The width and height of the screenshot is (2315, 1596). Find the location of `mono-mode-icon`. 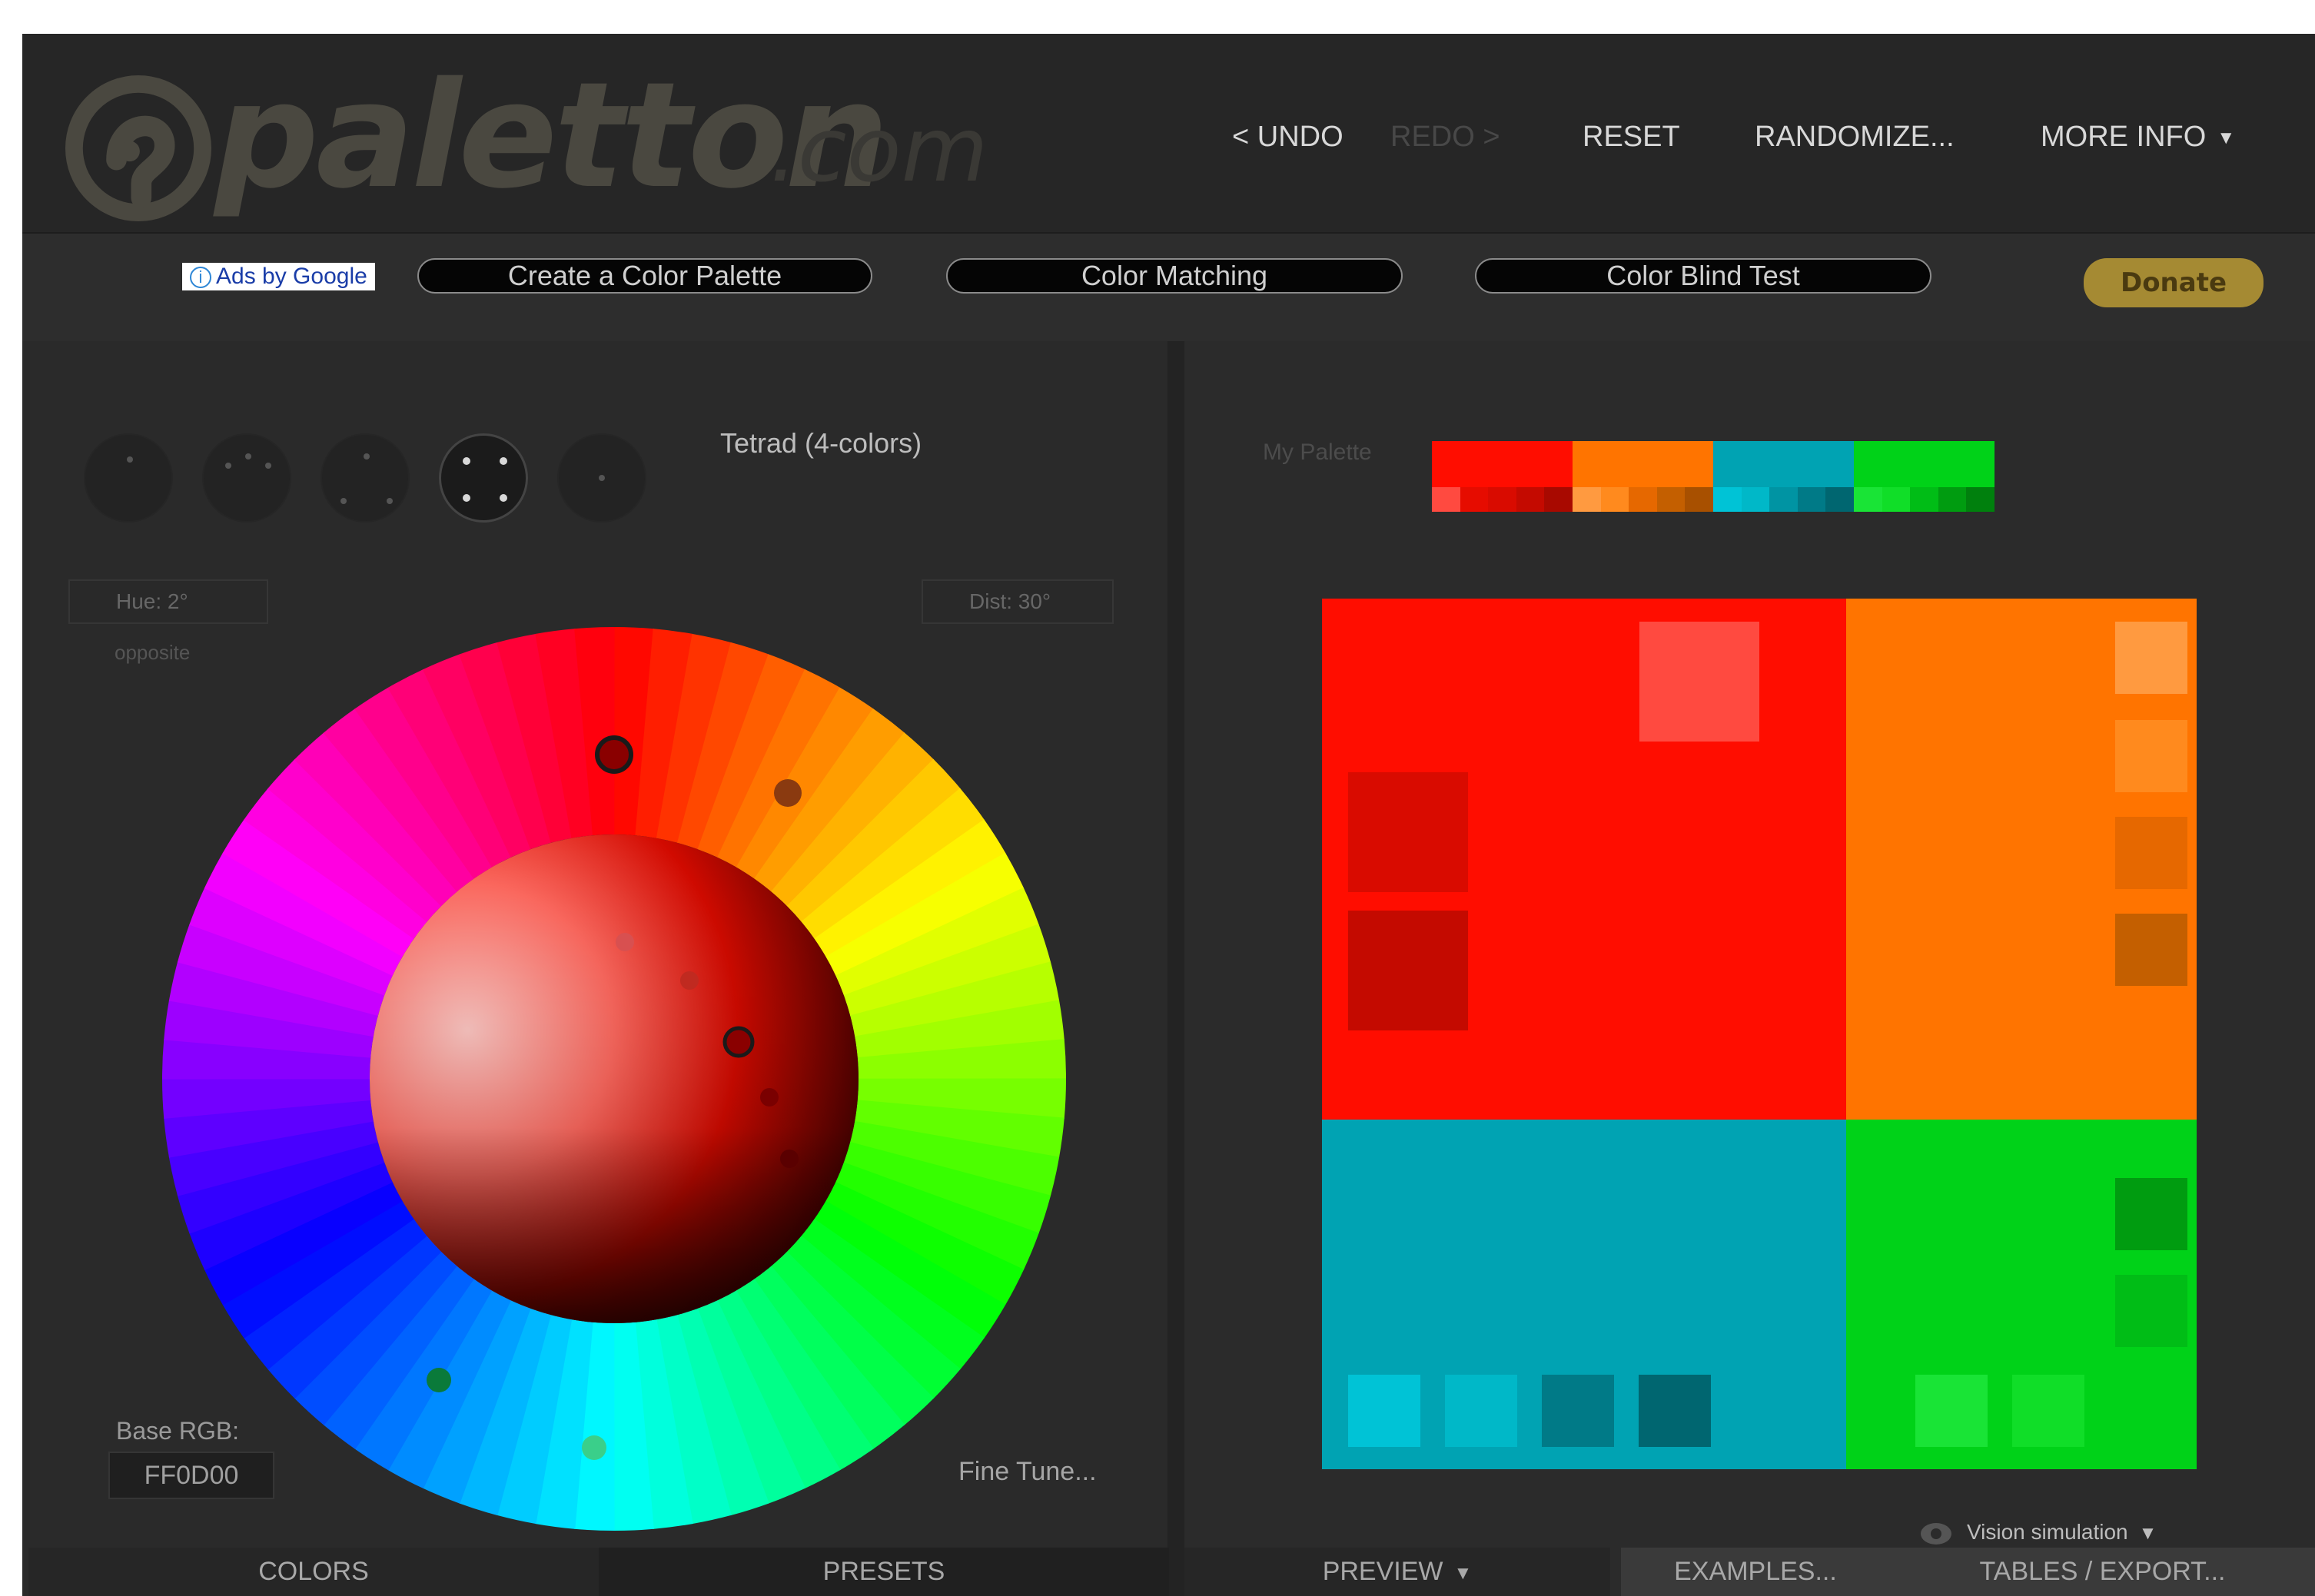

mono-mode-icon is located at coordinates (128, 478).